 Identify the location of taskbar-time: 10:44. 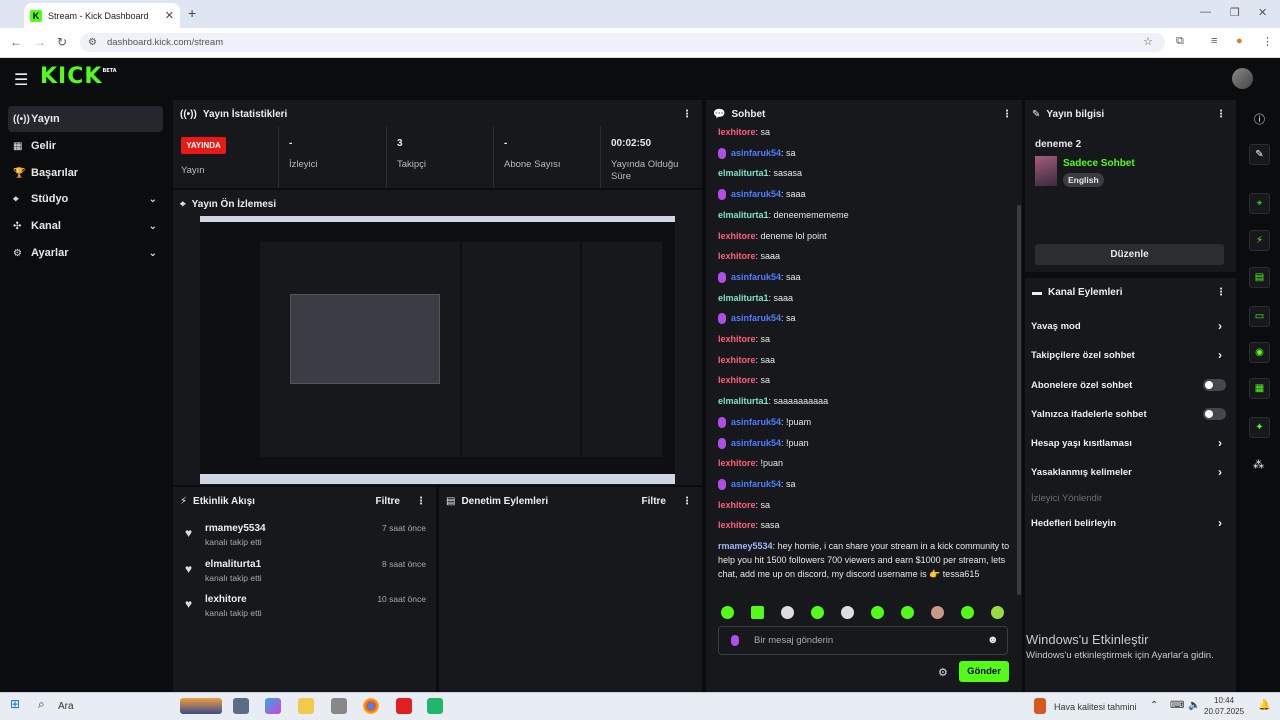
(1224, 700).